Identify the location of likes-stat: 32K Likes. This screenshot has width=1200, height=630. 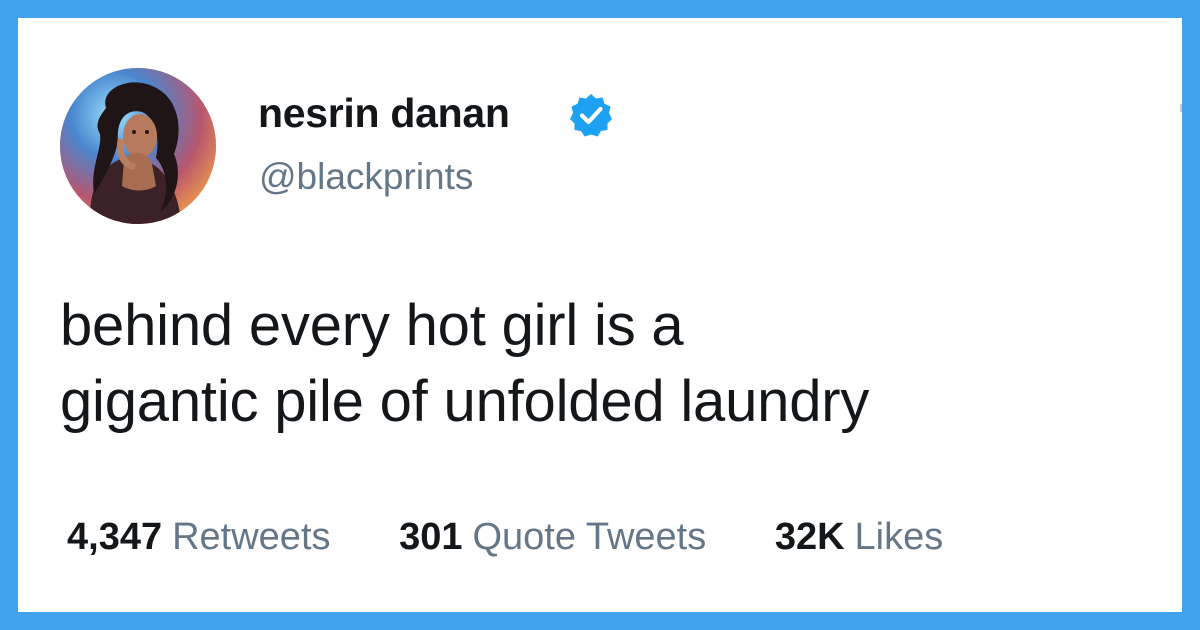
(859, 537).